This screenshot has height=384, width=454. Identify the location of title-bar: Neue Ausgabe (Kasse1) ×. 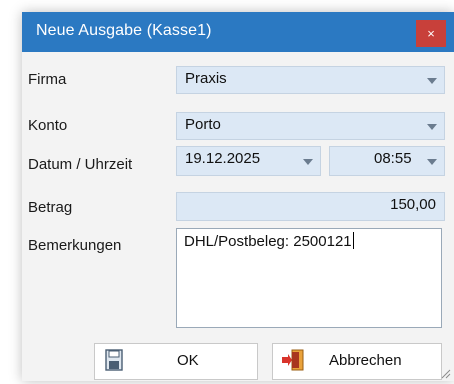
(238, 32).